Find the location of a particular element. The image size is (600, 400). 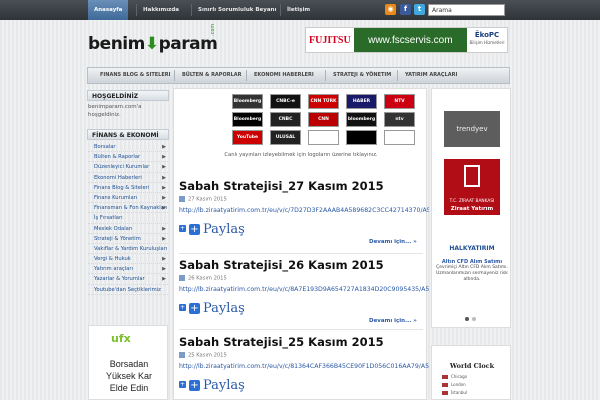

post-date-text: 27 Kasım 2015 is located at coordinates (207, 199).